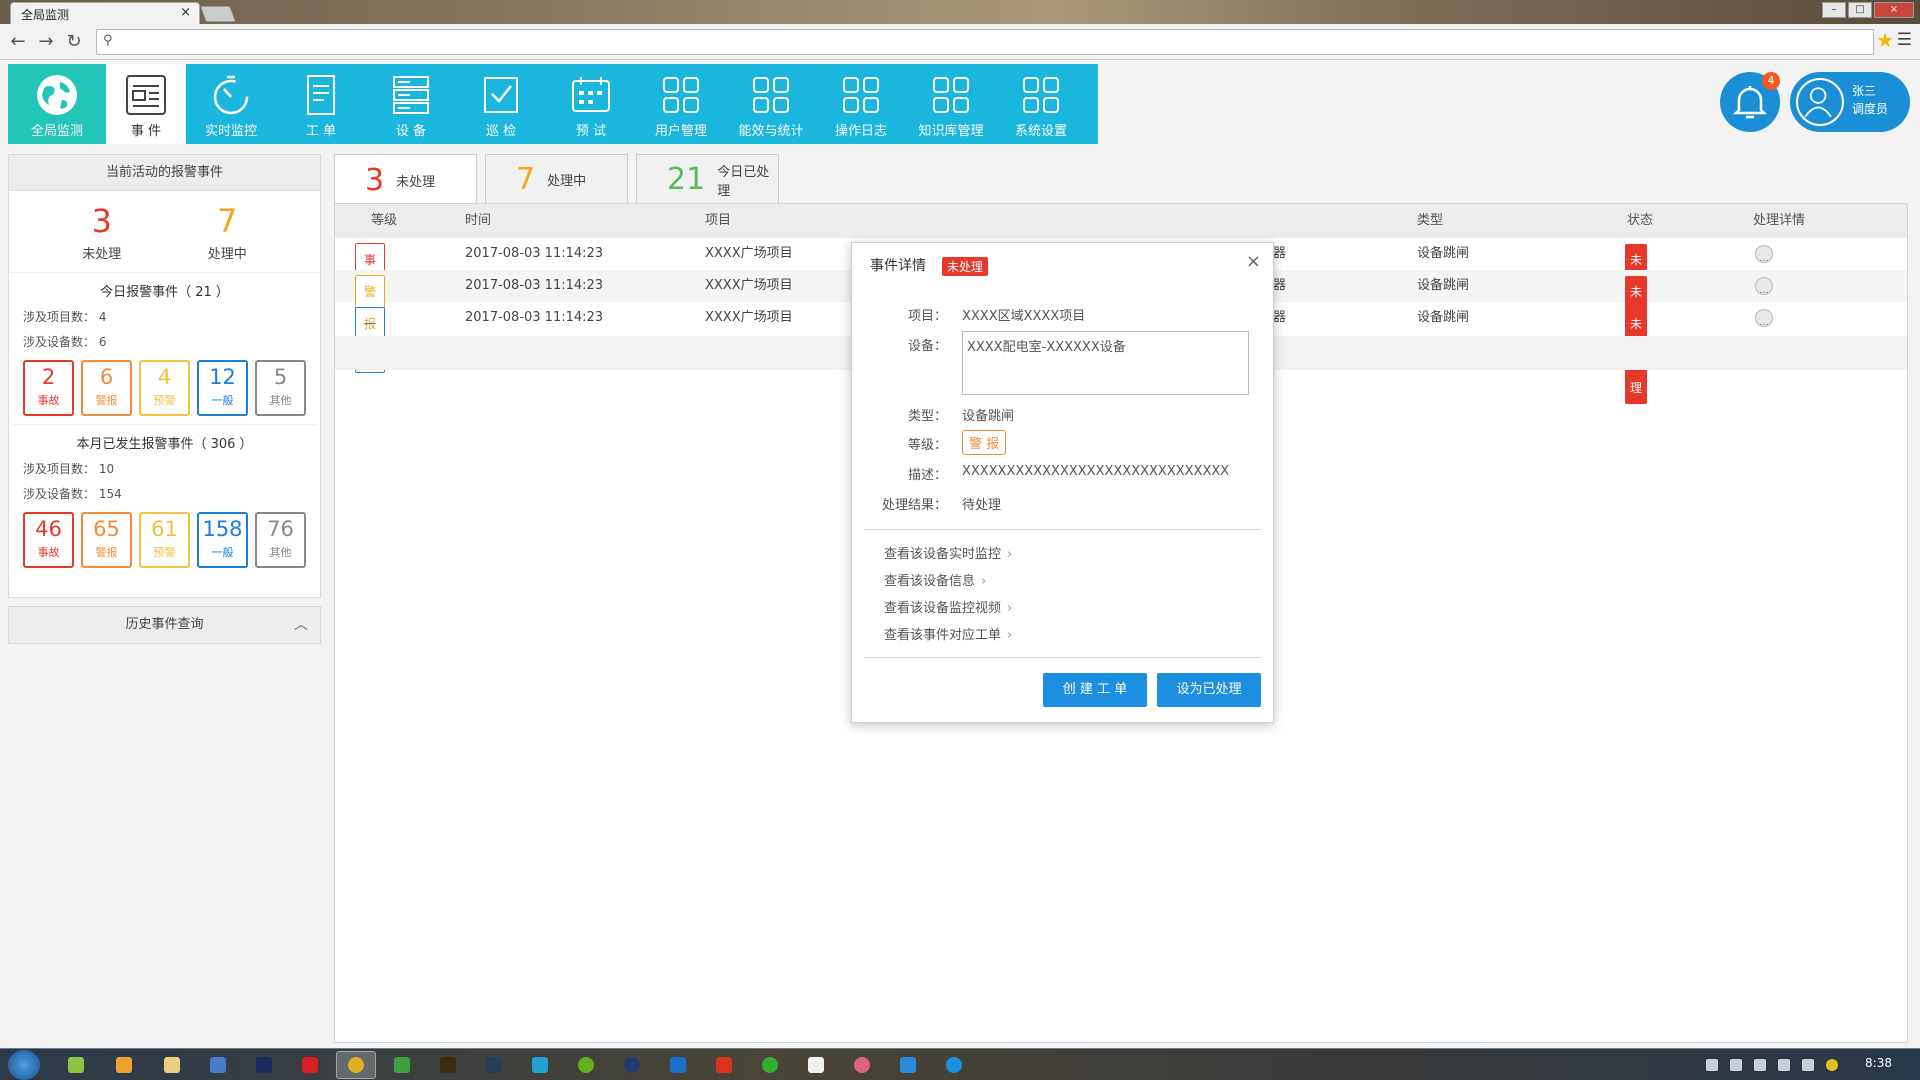  I want to click on tab-processing: 7 处理中, so click(556, 179).